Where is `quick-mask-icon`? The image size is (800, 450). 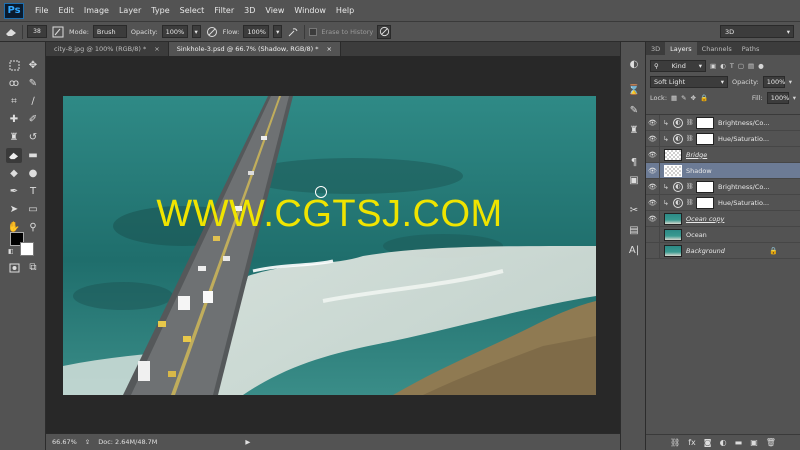
quick-mask-icon is located at coordinates (14, 267).